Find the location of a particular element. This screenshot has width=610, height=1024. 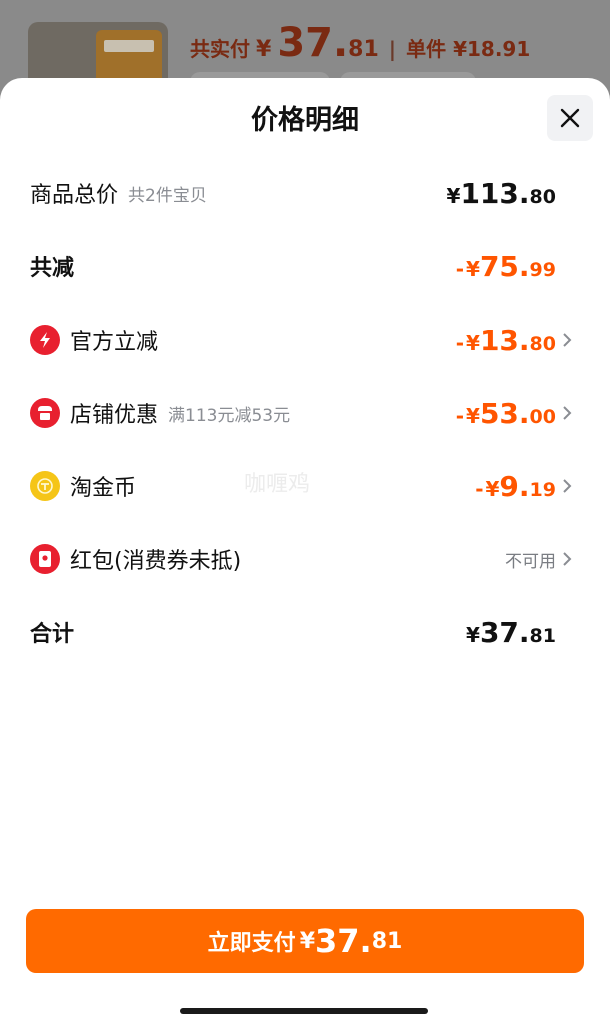

row-shop-discount: 店铺优惠 满113元减53元 - ¥53. 00 is located at coordinates (305, 413).